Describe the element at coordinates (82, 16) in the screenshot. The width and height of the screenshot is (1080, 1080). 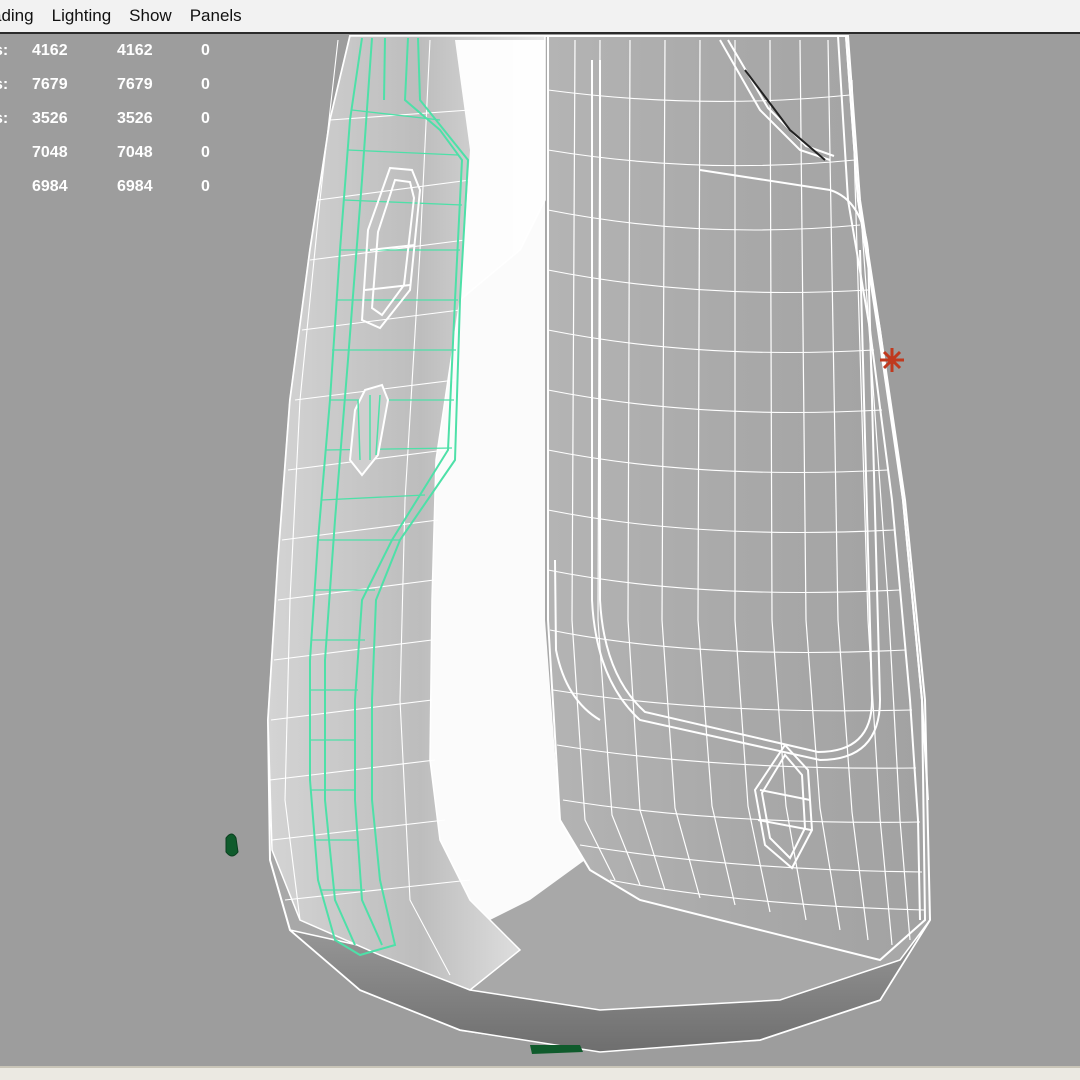
I see `menu-lighting: Lighting` at that location.